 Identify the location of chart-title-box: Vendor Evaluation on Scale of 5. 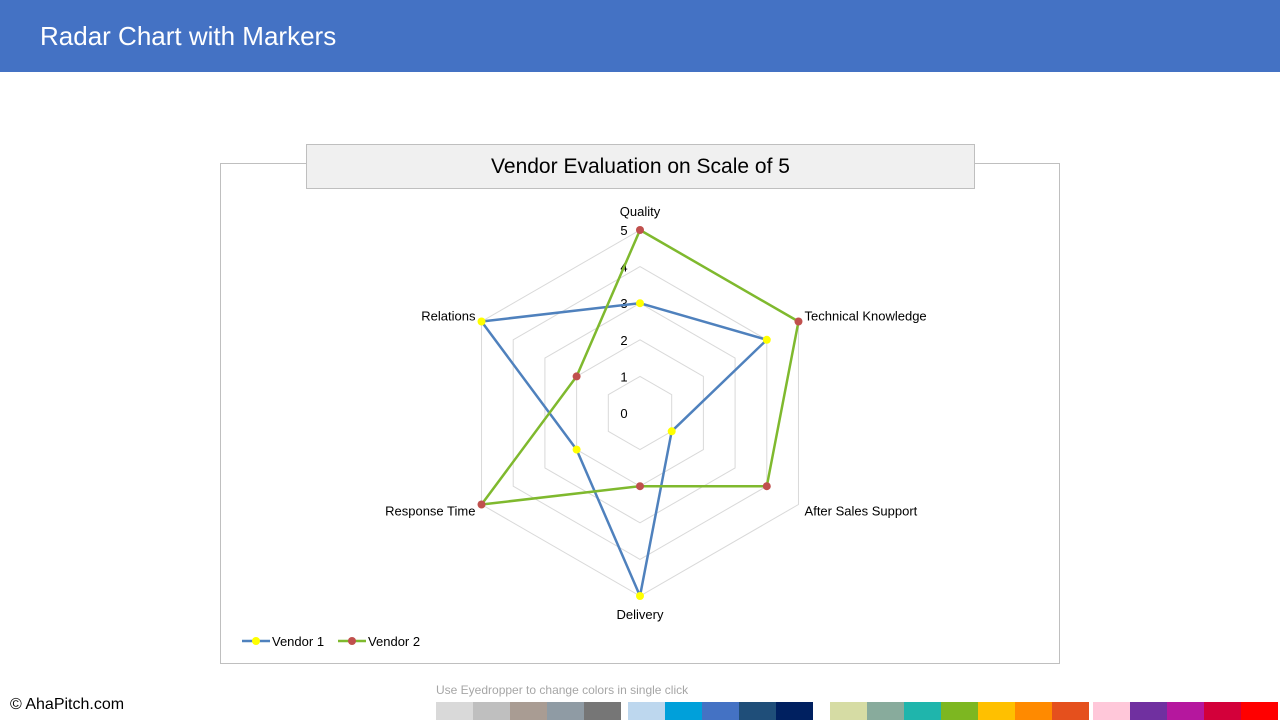
(640, 166).